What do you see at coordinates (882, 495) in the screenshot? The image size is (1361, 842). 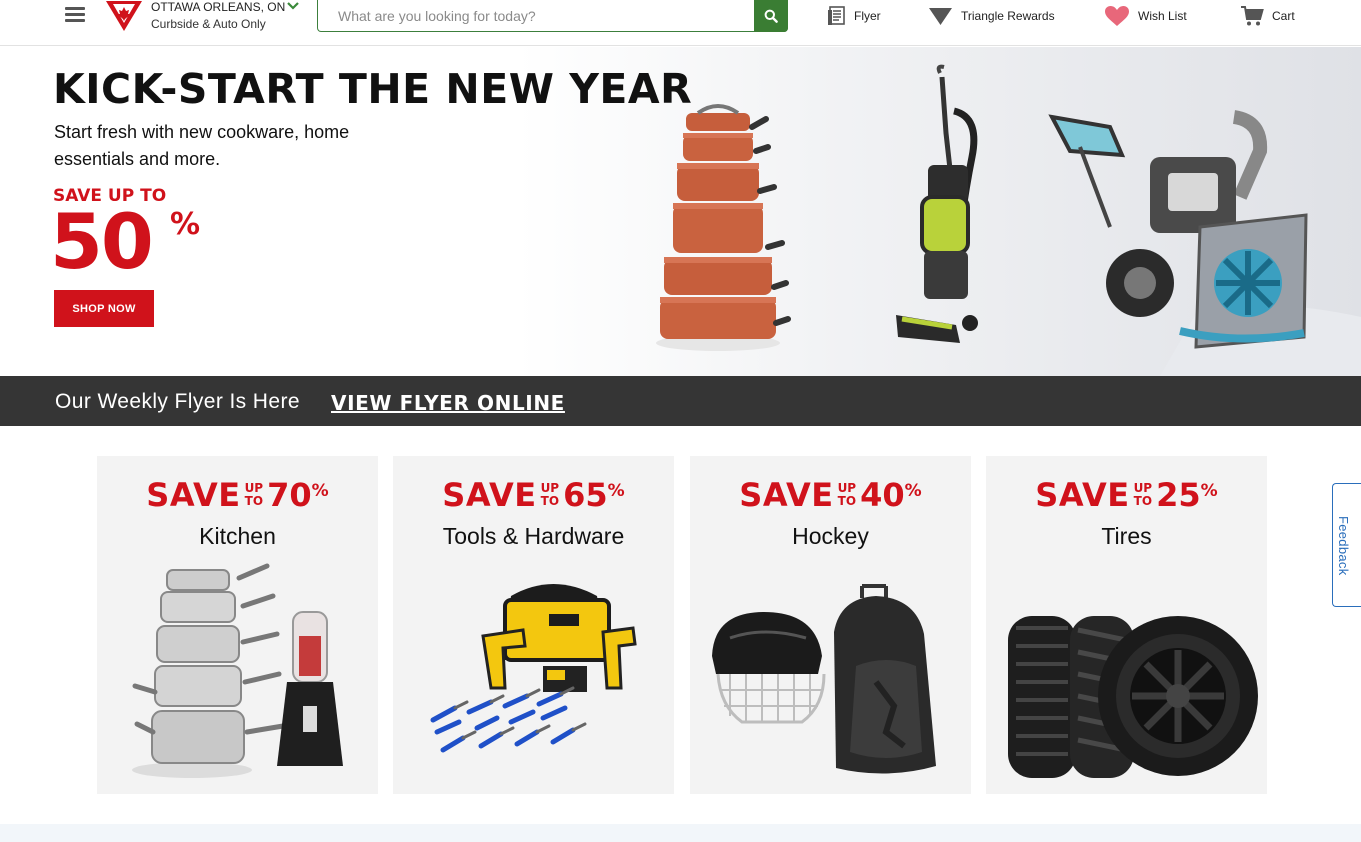 I see `tile-save-number: 40` at bounding box center [882, 495].